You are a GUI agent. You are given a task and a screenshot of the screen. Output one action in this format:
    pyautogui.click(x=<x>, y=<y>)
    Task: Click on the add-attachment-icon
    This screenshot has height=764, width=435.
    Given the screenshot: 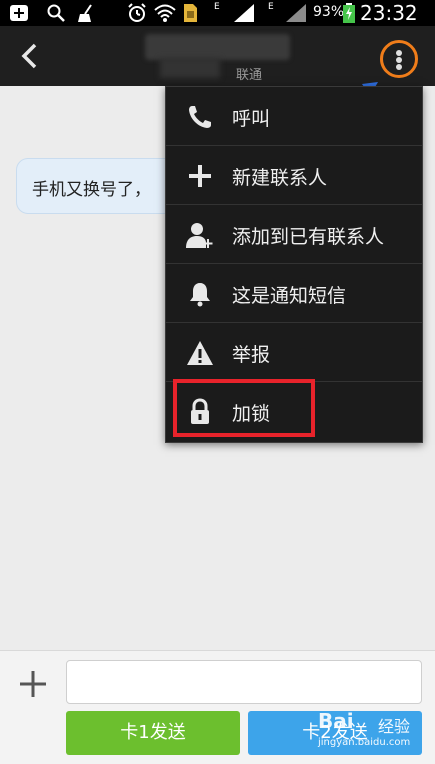 What is the action you would take?
    pyautogui.click(x=33, y=684)
    